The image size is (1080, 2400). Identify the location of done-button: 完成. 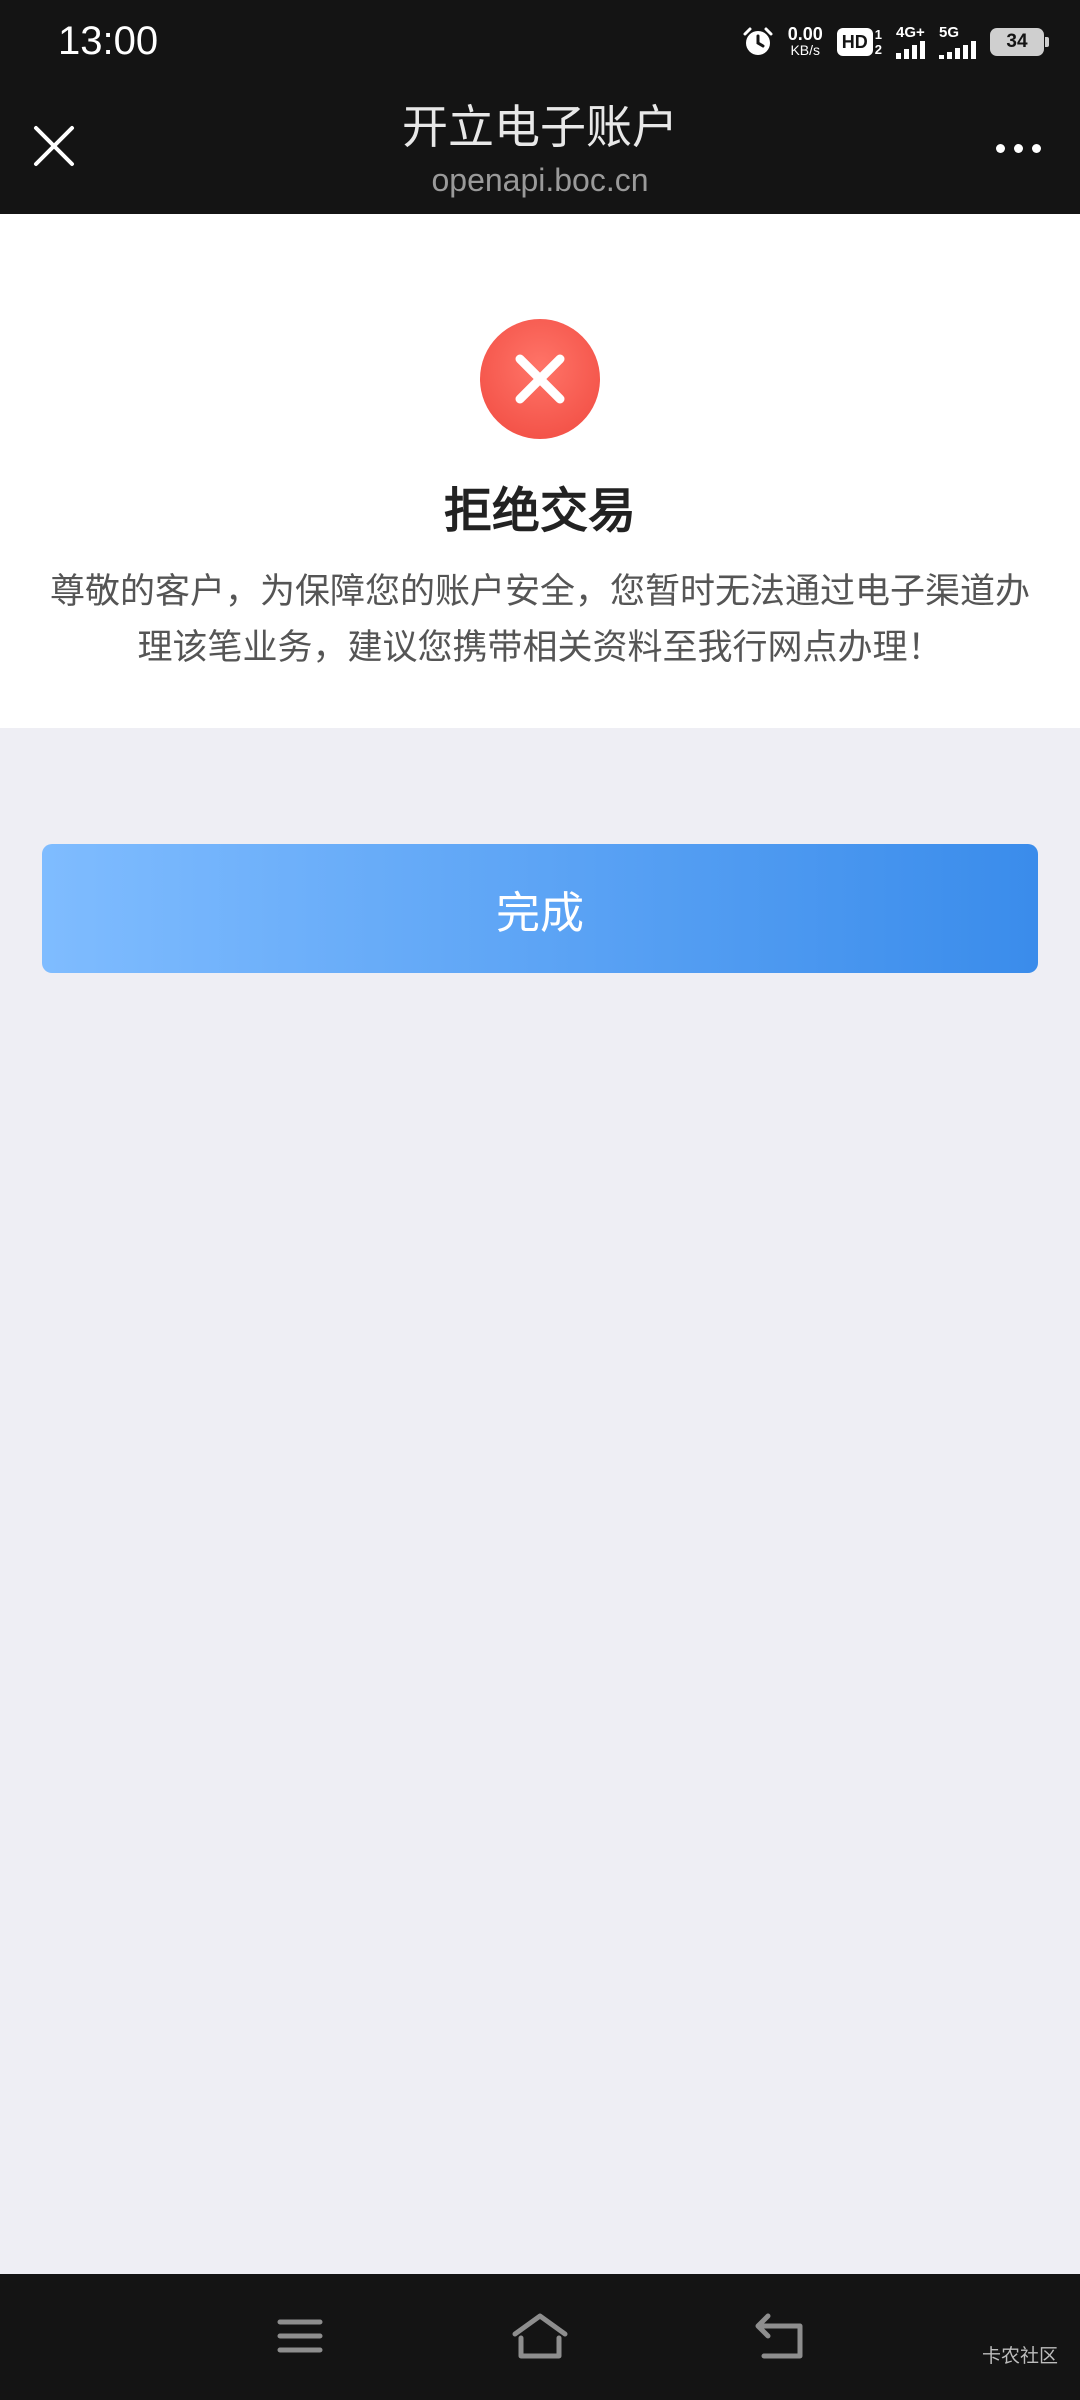
(540, 908).